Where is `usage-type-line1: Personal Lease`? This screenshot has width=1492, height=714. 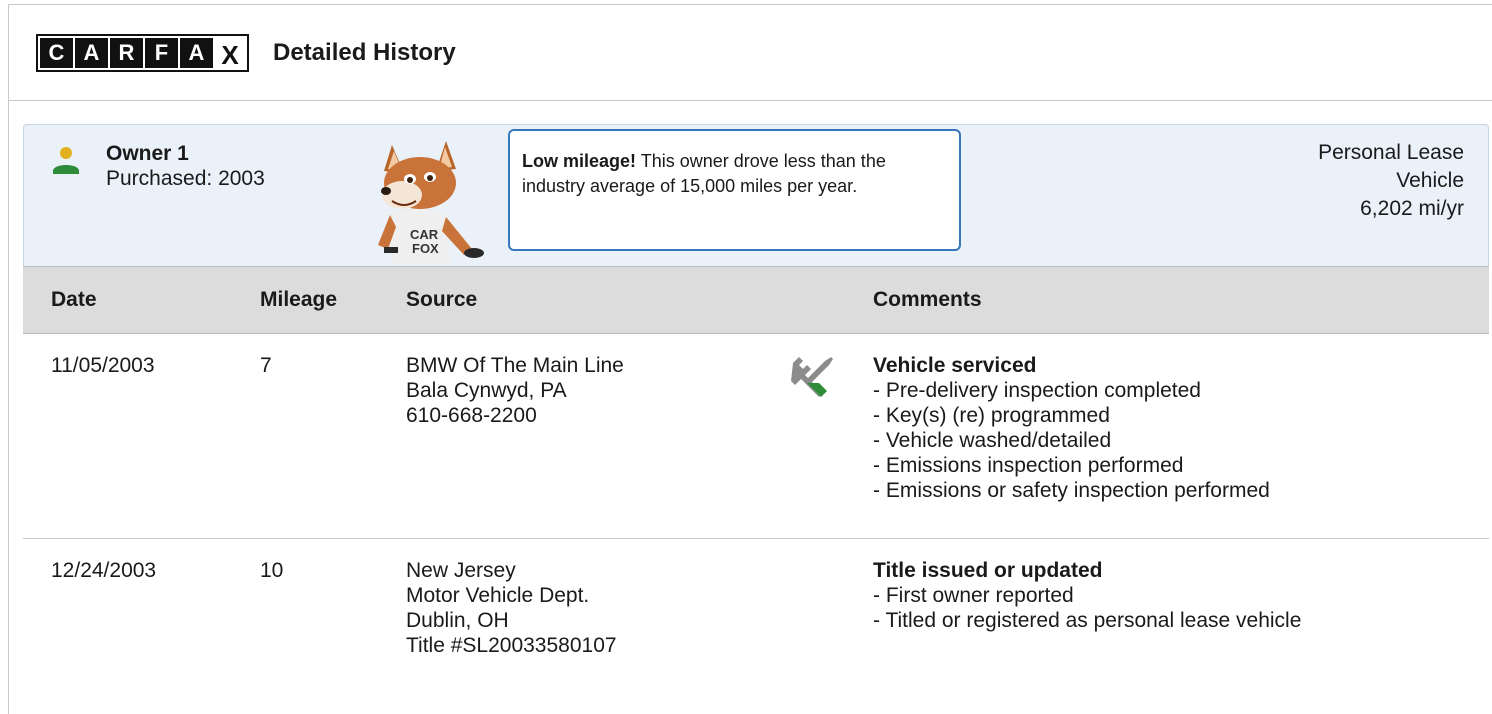 usage-type-line1: Personal Lease is located at coordinates (1391, 152).